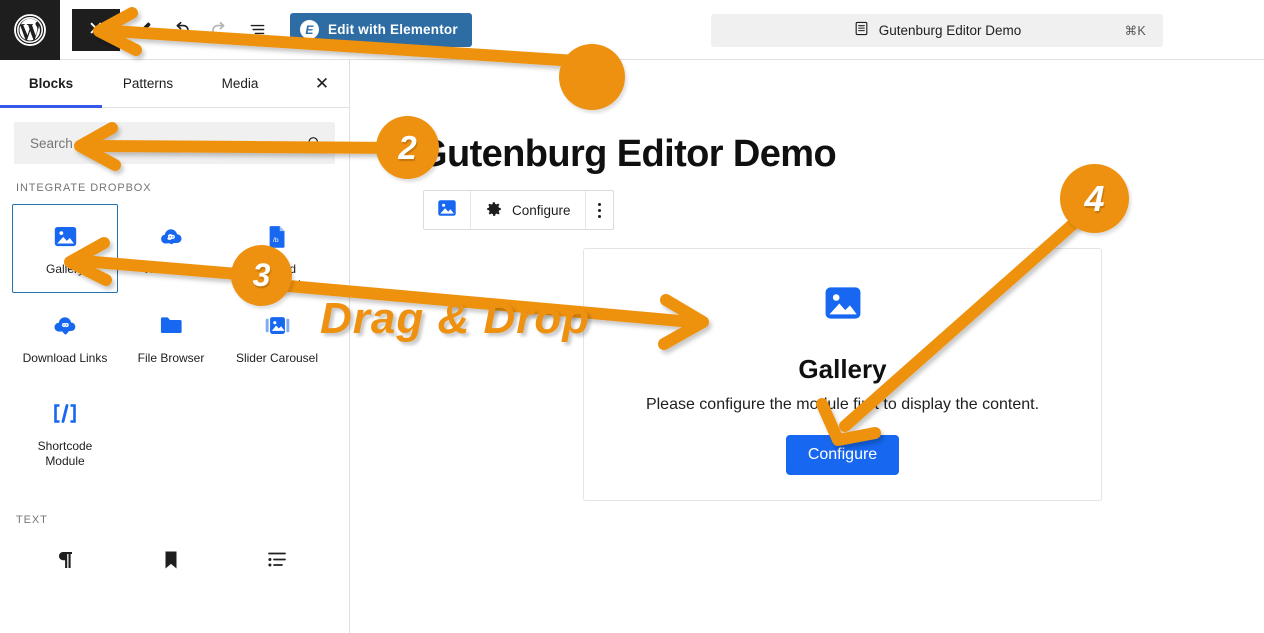 Image resolution: width=1264 pixels, height=633 pixels. What do you see at coordinates (277, 358) in the screenshot?
I see `block-label: Slider Carousel` at bounding box center [277, 358].